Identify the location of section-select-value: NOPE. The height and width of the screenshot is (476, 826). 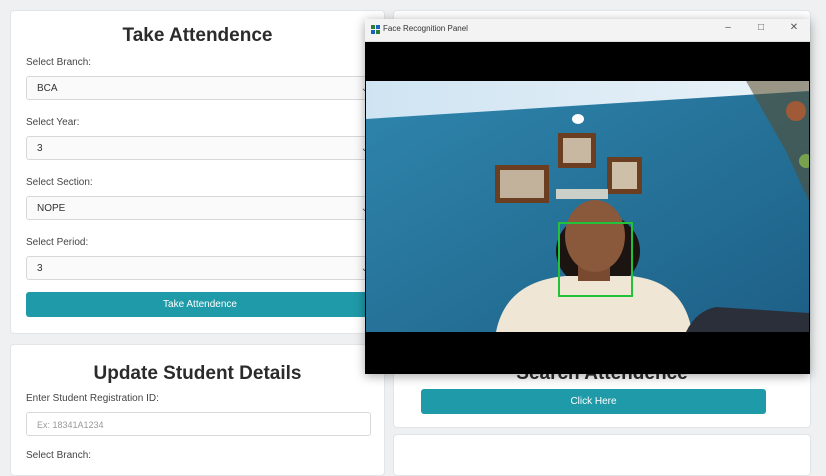
(51, 208).